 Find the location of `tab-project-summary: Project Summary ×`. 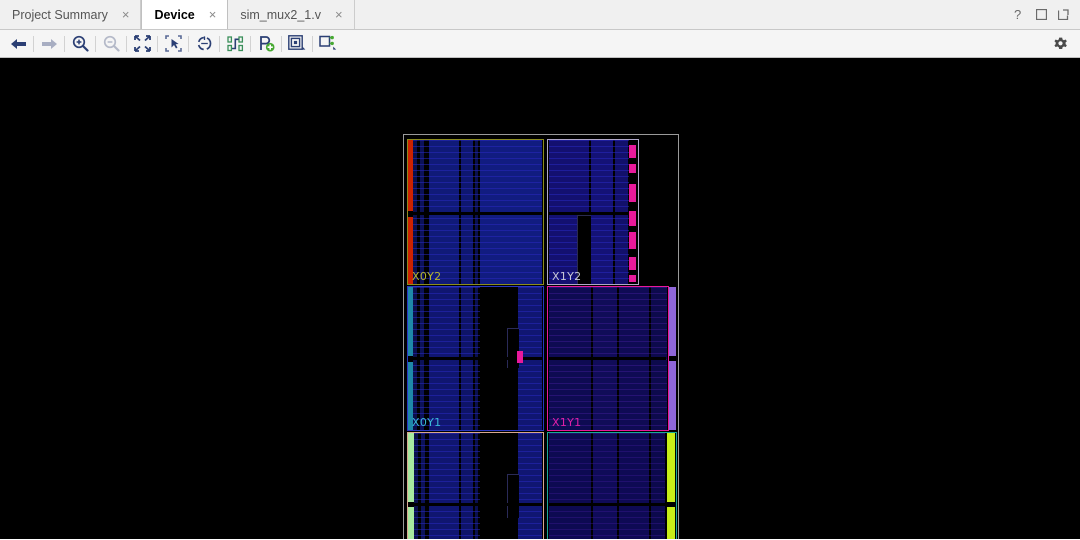

tab-project-summary: Project Summary × is located at coordinates (71, 14).